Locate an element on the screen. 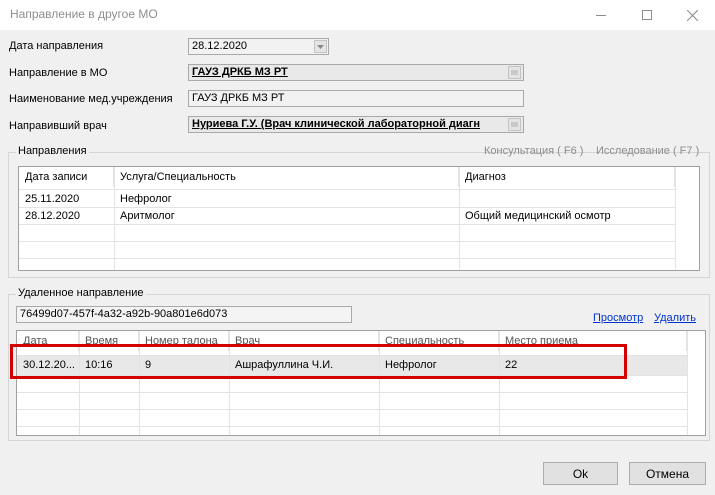  institution-value: ГАУЗ ДРКБ МЗ РТ is located at coordinates (238, 98).